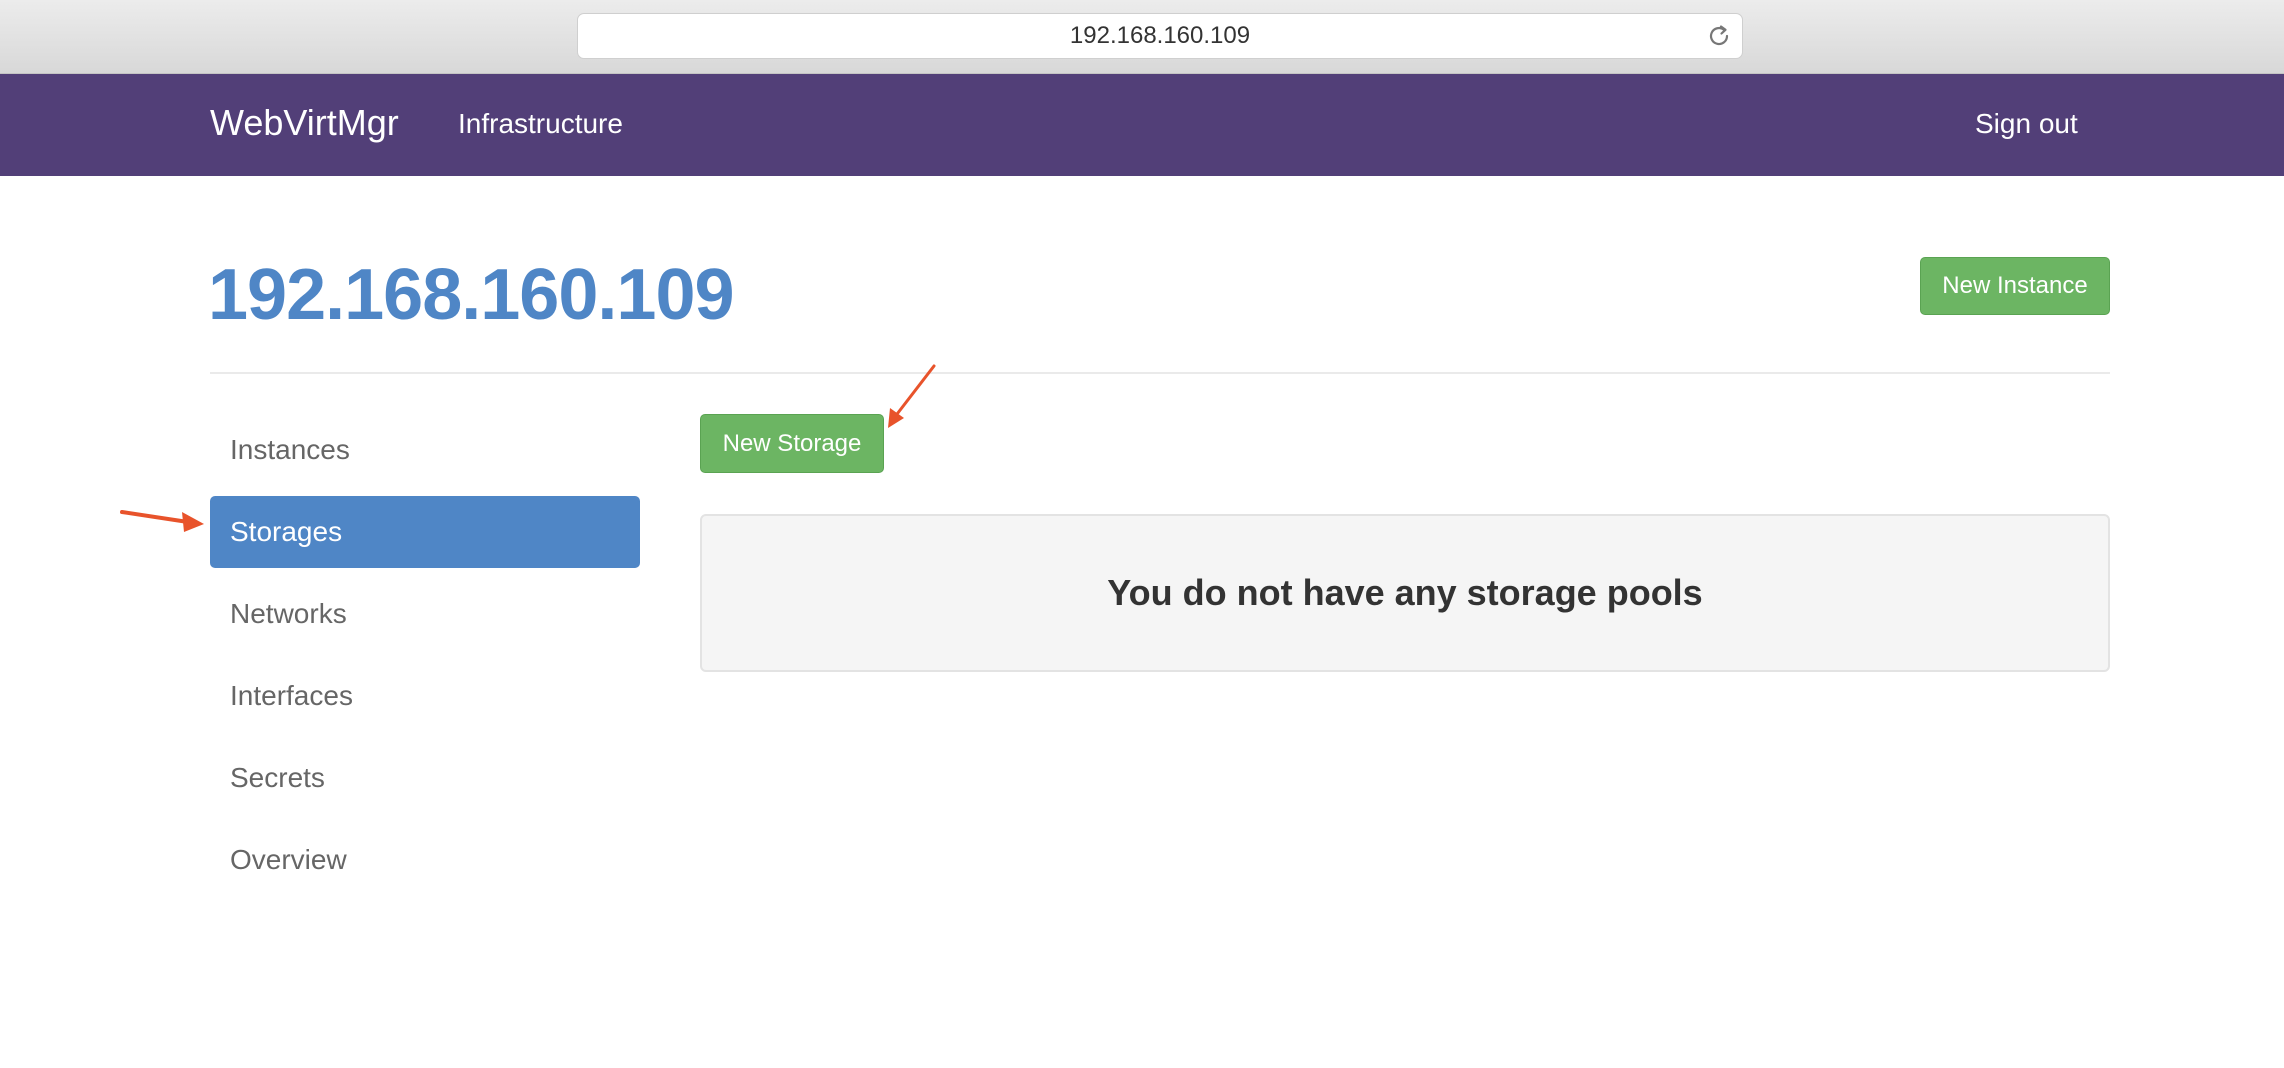 This screenshot has width=2284, height=1068. Describe the element at coordinates (425, 450) in the screenshot. I see `sidebar-item-instances: Instances` at that location.